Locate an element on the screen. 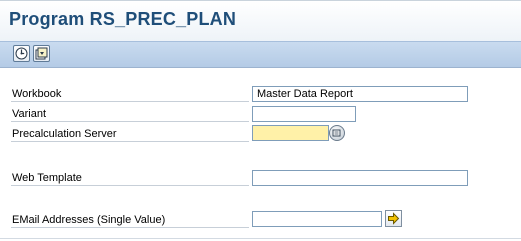 The image size is (521, 241). multiple-selection-button is located at coordinates (393, 218).